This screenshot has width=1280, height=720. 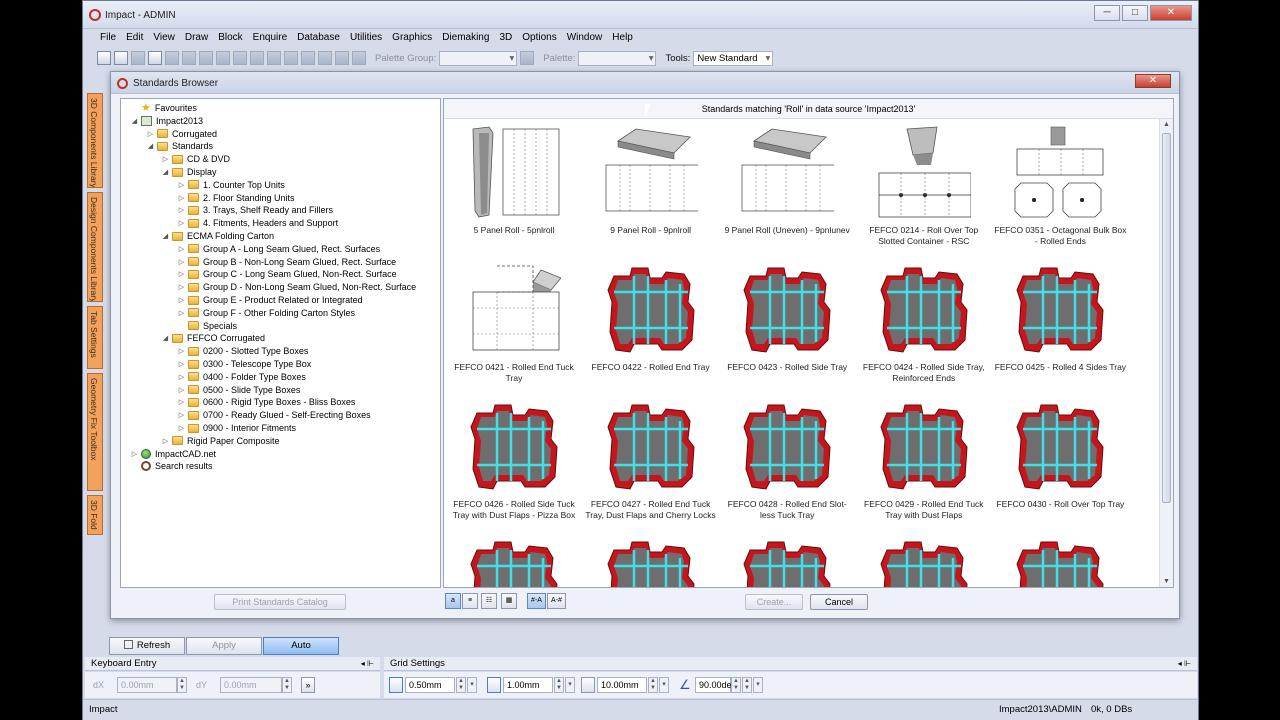 What do you see at coordinates (207, 326) in the screenshot?
I see `tree-item: Specials` at bounding box center [207, 326].